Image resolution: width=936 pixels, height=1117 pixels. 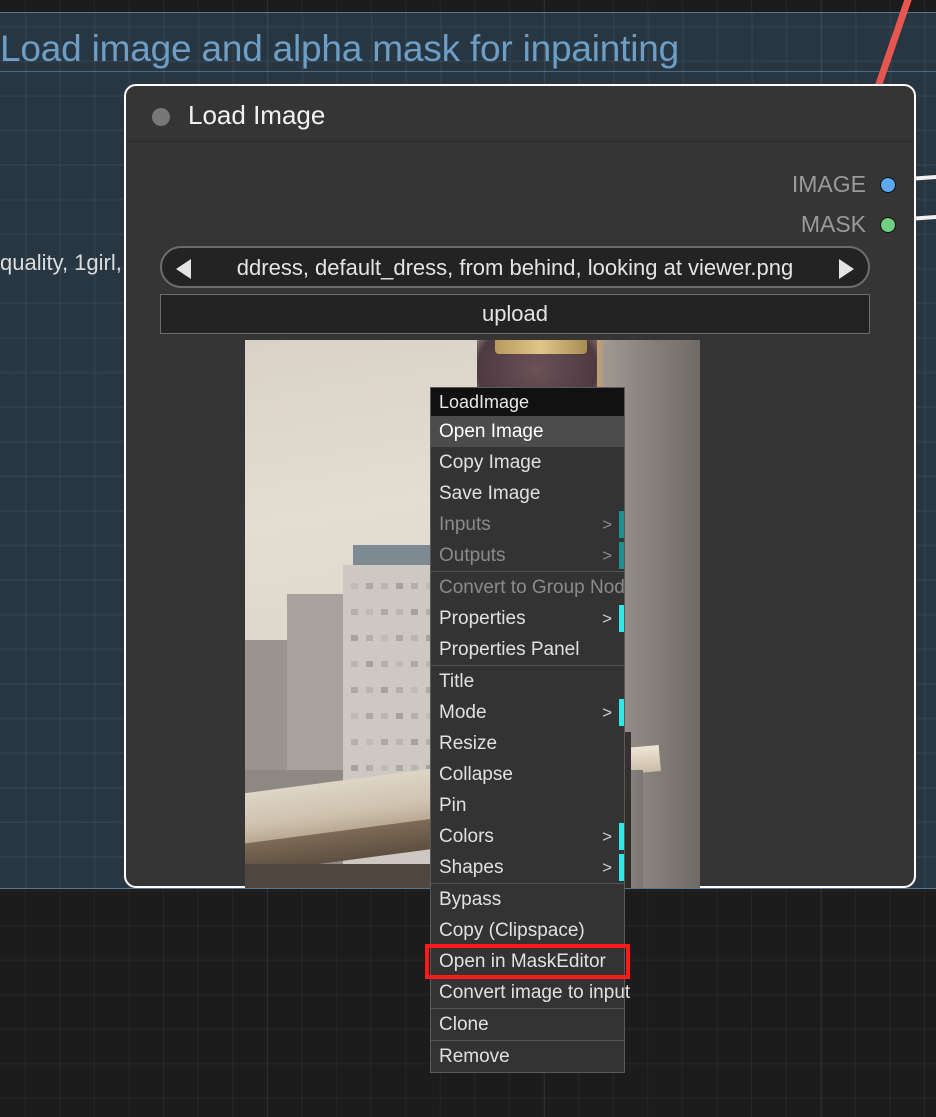 What do you see at coordinates (527, 618) in the screenshot?
I see `context-menu-item-properties: Properties >` at bounding box center [527, 618].